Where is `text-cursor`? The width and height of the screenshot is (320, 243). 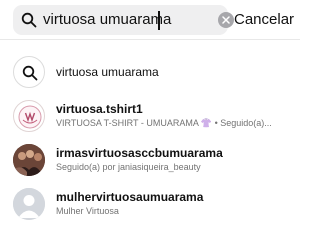
text-cursor is located at coordinates (159, 20).